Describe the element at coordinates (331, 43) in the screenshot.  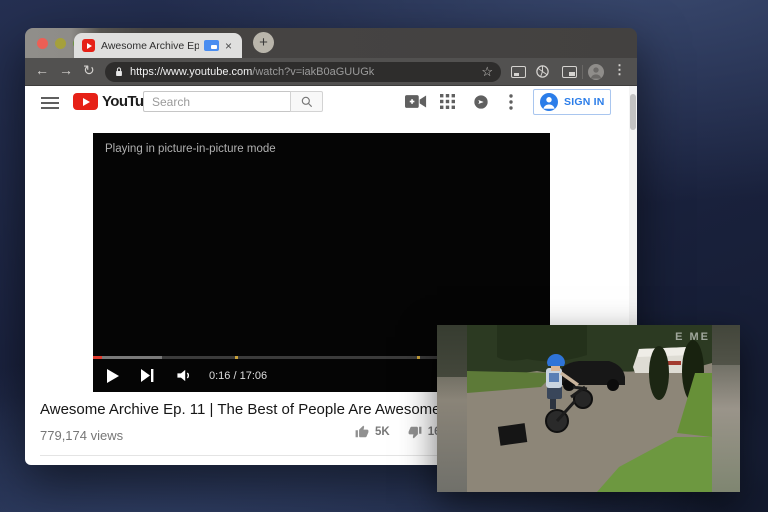
I see `tab-strip: Awesome Archive Ep. 11 | T × +` at that location.